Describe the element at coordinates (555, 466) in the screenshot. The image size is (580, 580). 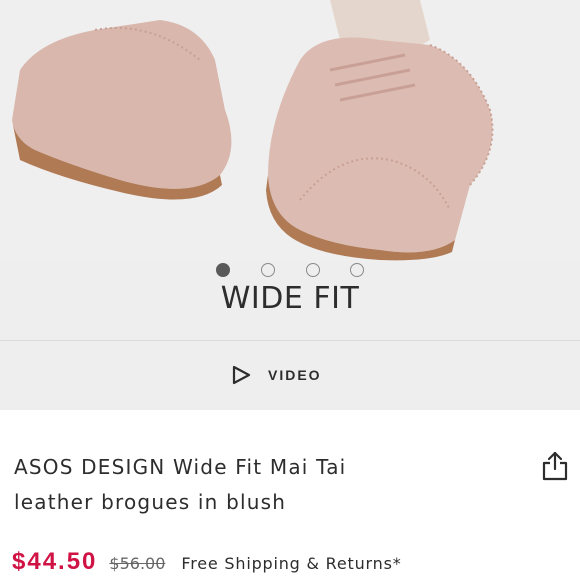
I see `share-icon` at that location.